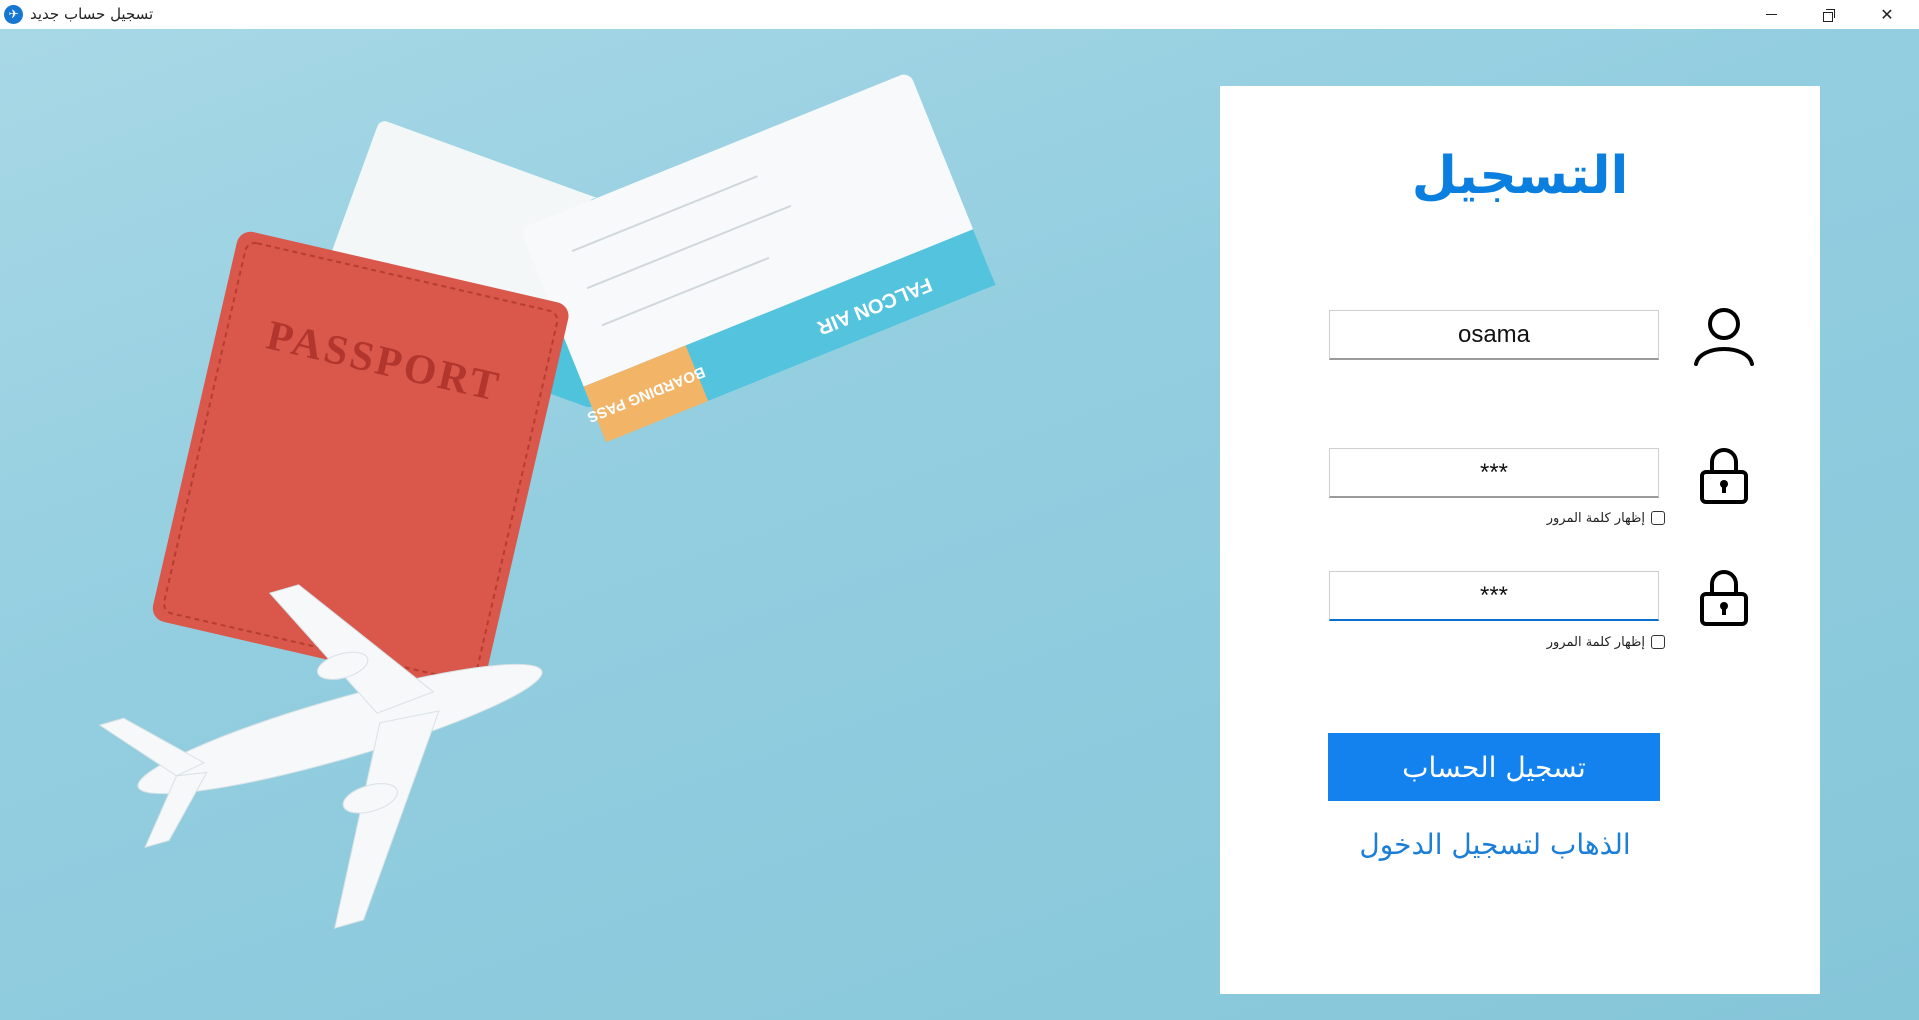 The height and width of the screenshot is (1020, 1919). I want to click on go-to-login-link: الذهاب لتسجيل الدخول, so click(1495, 844).